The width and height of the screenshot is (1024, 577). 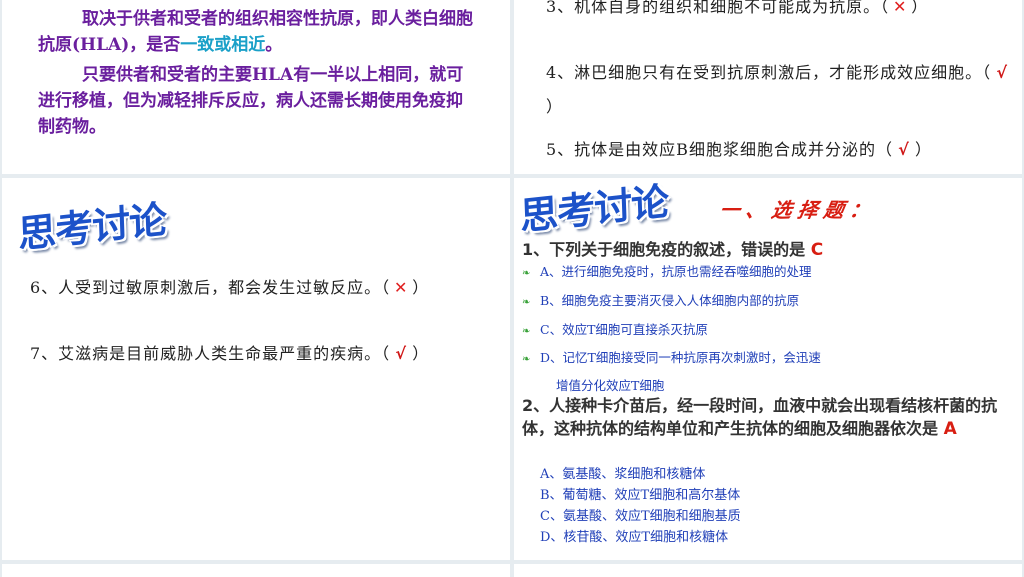 I want to click on question-2-option-c: C、氨基酸、效应T细胞和细胞基质, so click(x=640, y=516).